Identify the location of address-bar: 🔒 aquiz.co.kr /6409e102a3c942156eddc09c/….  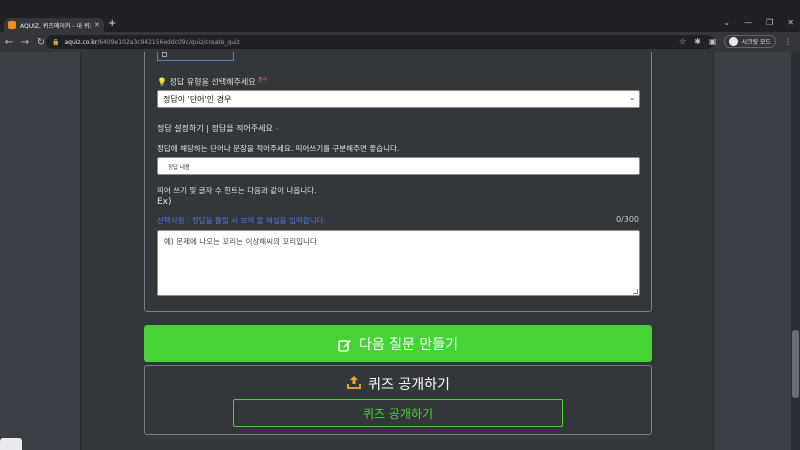
(380, 42).